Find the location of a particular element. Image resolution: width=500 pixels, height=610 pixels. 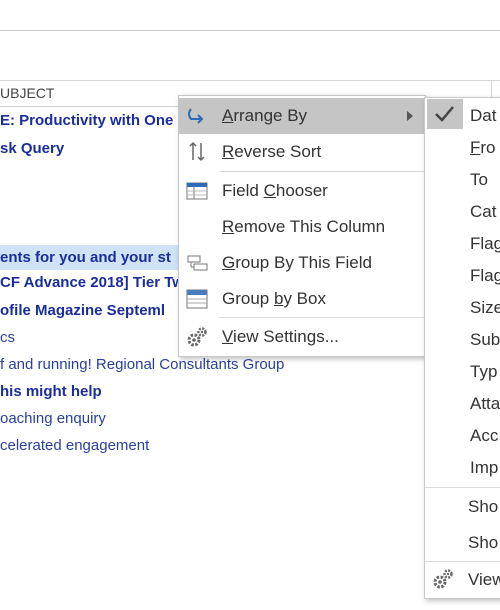

message-subject: sk Query is located at coordinates (32, 148).